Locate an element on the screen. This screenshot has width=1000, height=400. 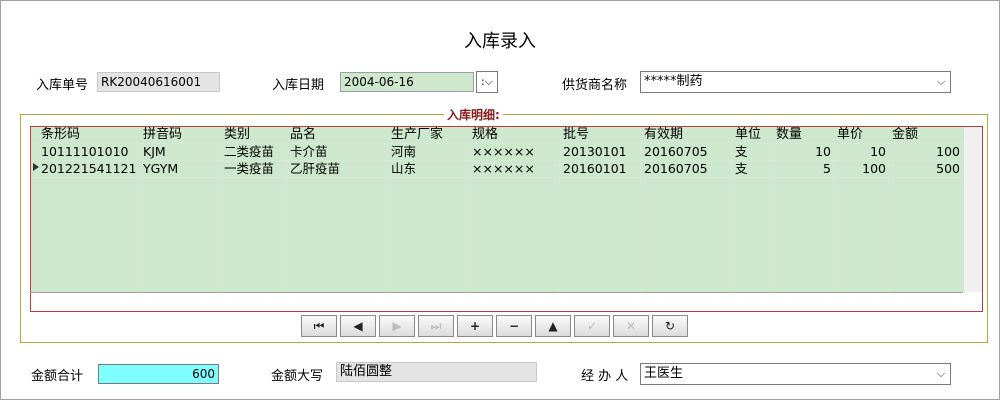
post-record-button: ✓ is located at coordinates (592, 326).